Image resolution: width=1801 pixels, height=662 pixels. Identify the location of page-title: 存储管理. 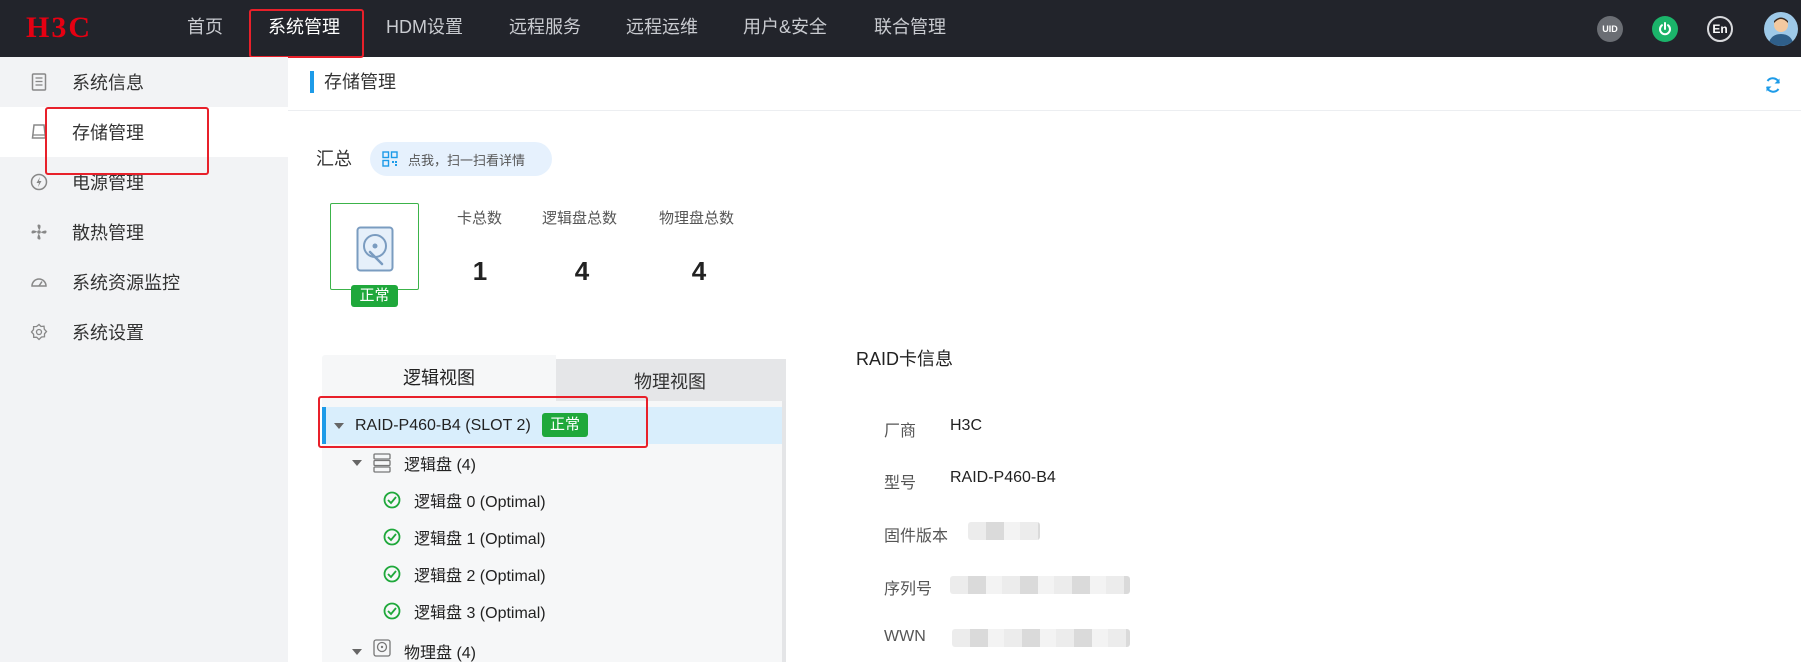
(360, 82).